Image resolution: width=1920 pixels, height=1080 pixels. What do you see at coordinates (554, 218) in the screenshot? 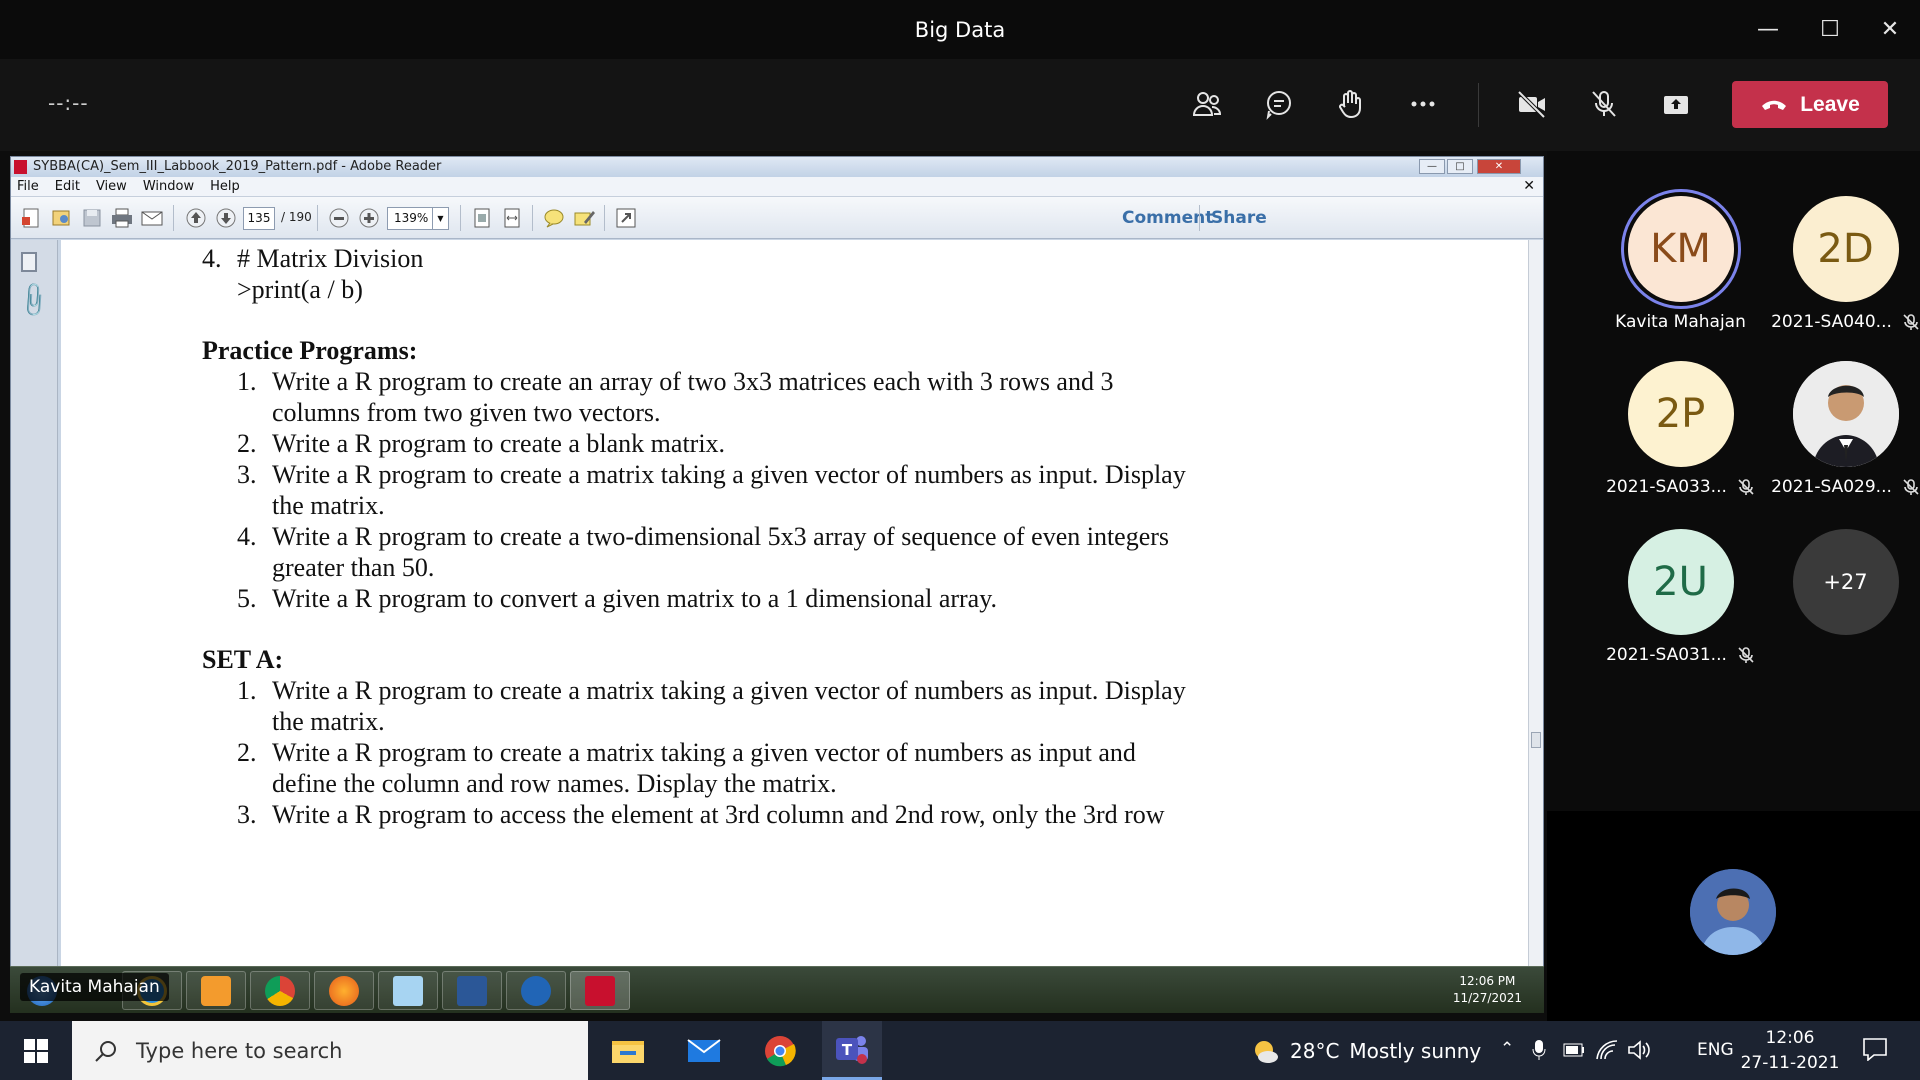
I see `comment-note-icon` at bounding box center [554, 218].